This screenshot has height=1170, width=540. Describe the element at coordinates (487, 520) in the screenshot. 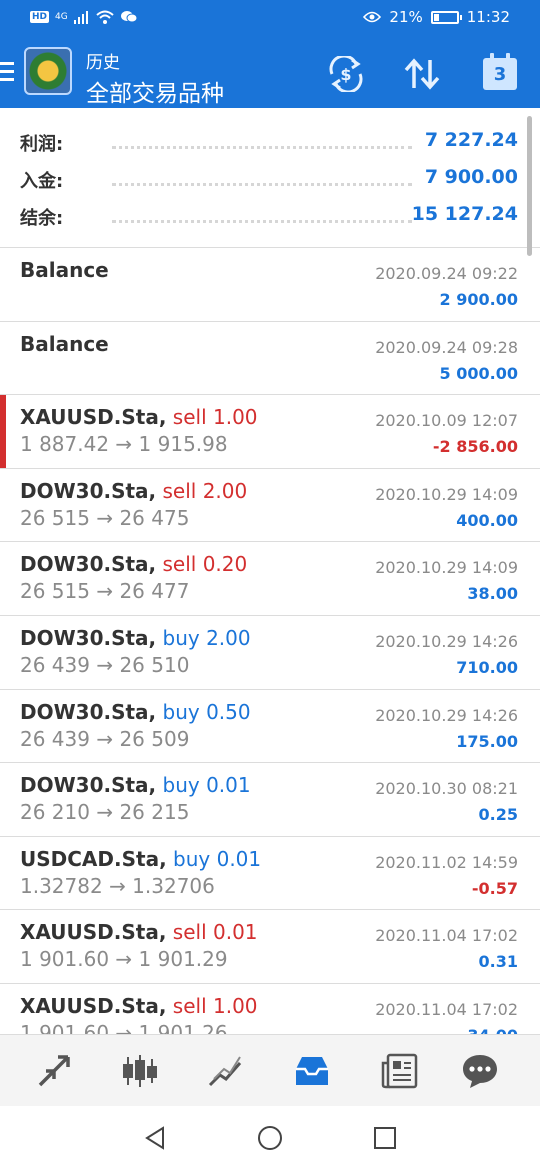

I see `deal-profit: 400.00` at that location.